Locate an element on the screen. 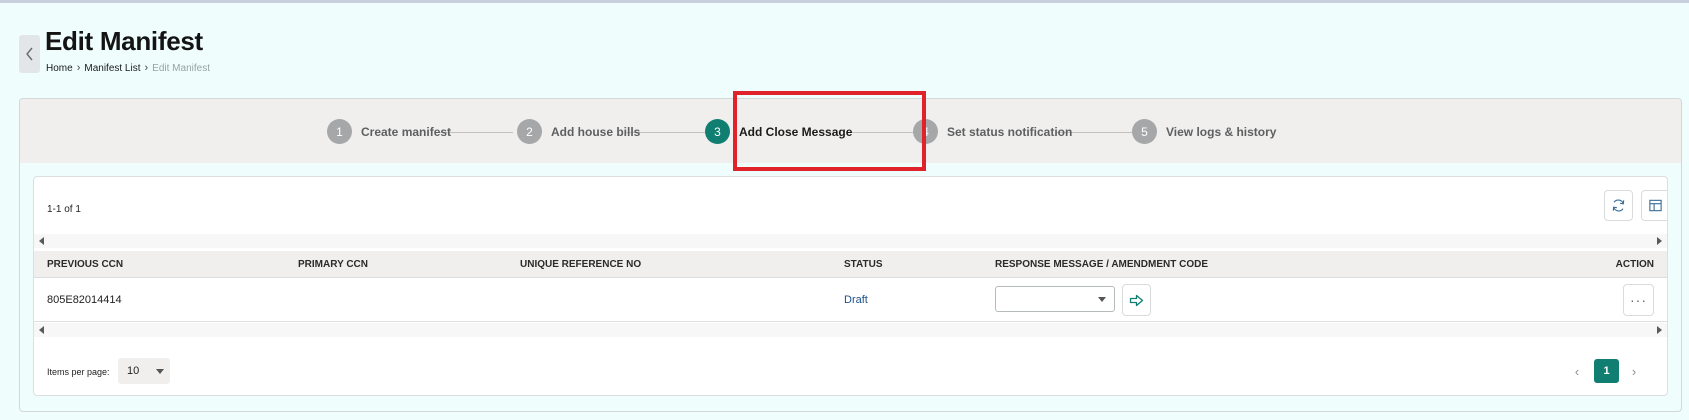 This screenshot has width=1689, height=420. table-row: 805E82014414 Draft ··· is located at coordinates (850, 300).